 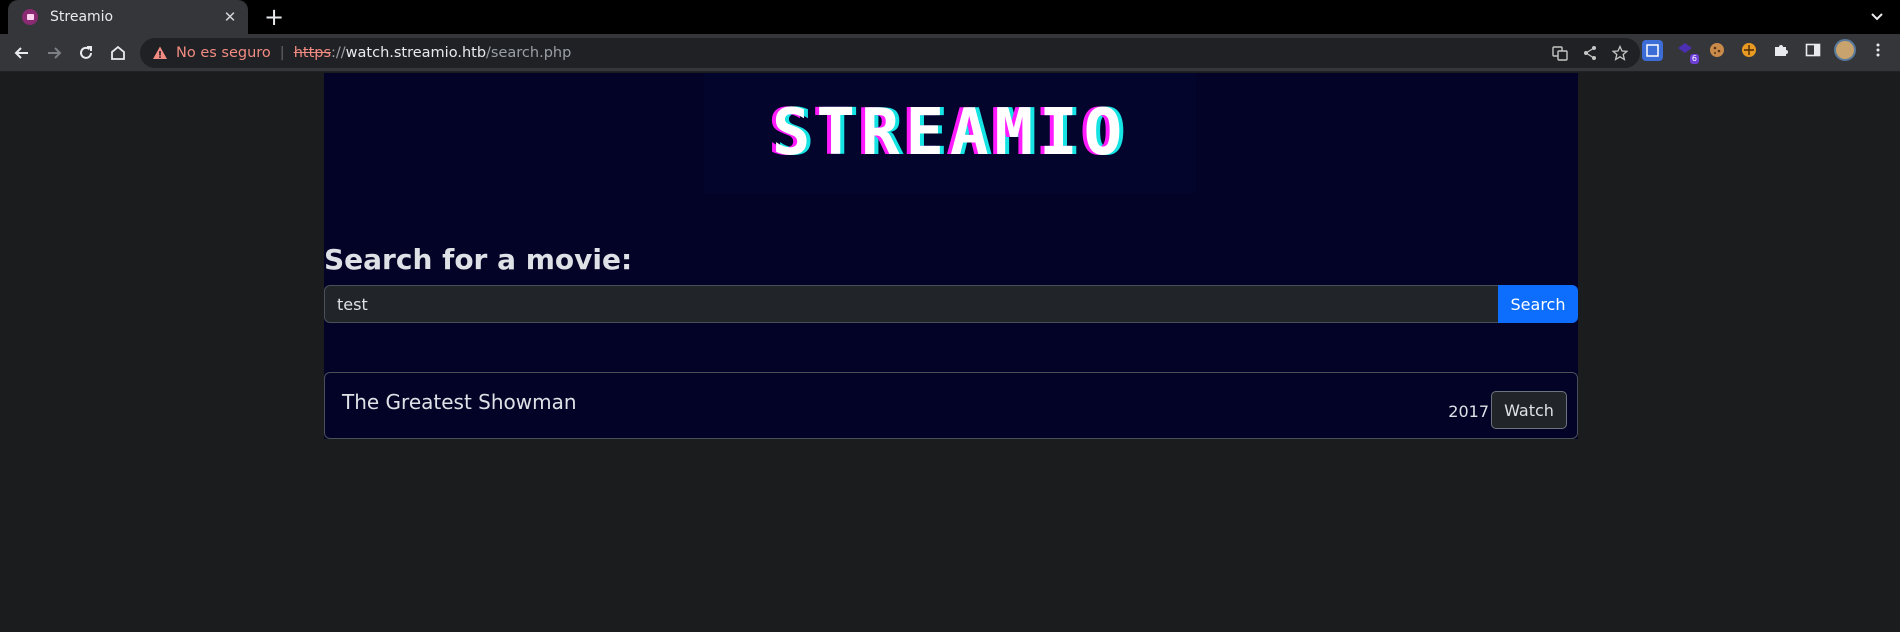 What do you see at coordinates (1748, 50) in the screenshot?
I see `orange-extension-icon` at bounding box center [1748, 50].